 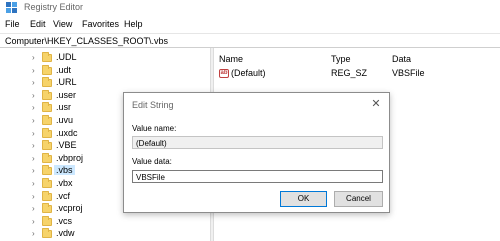 I want to click on string-value-icon: ab, so click(x=224, y=73).